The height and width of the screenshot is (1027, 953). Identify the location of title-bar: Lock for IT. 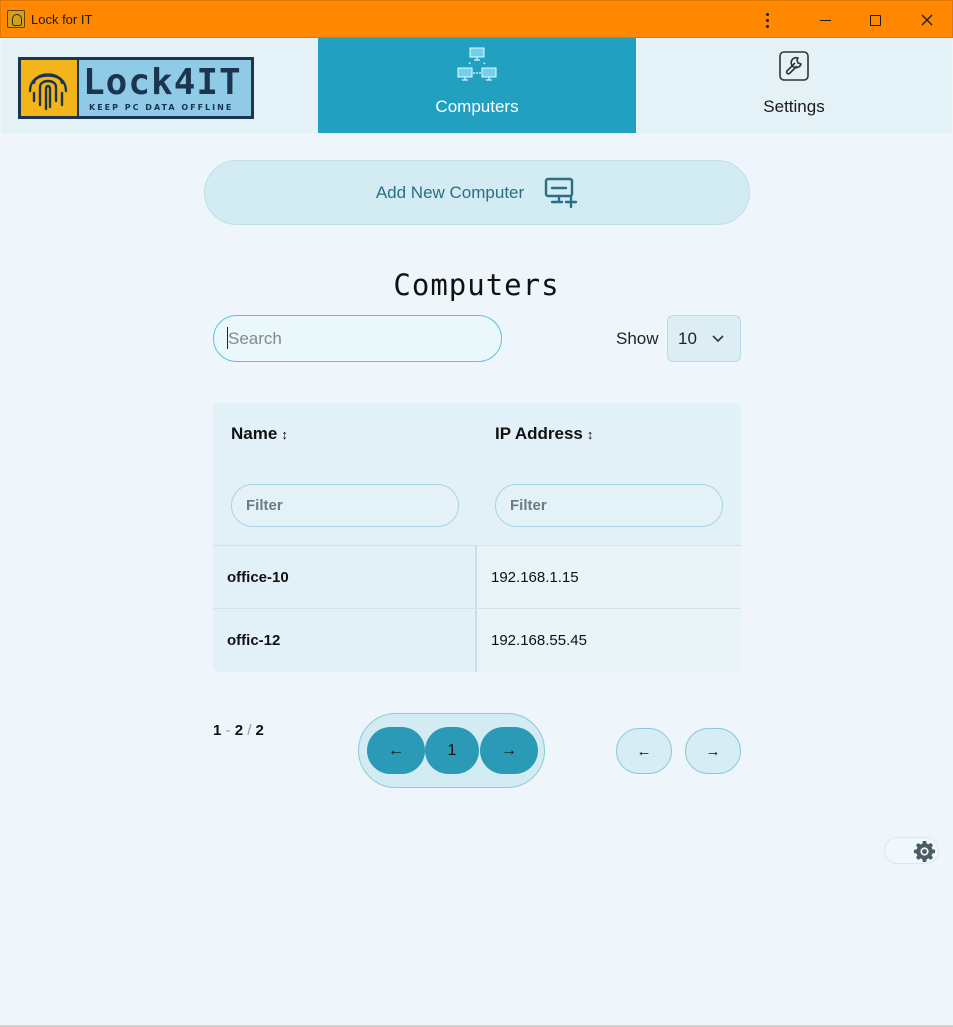
(476, 19).